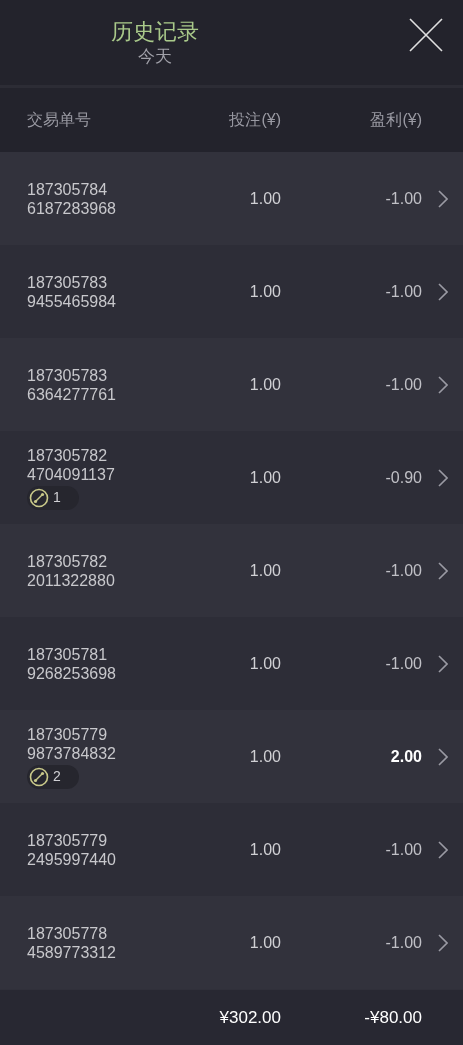 This screenshot has height=1045, width=463. I want to click on order-number: 4589773312, so click(72, 952).